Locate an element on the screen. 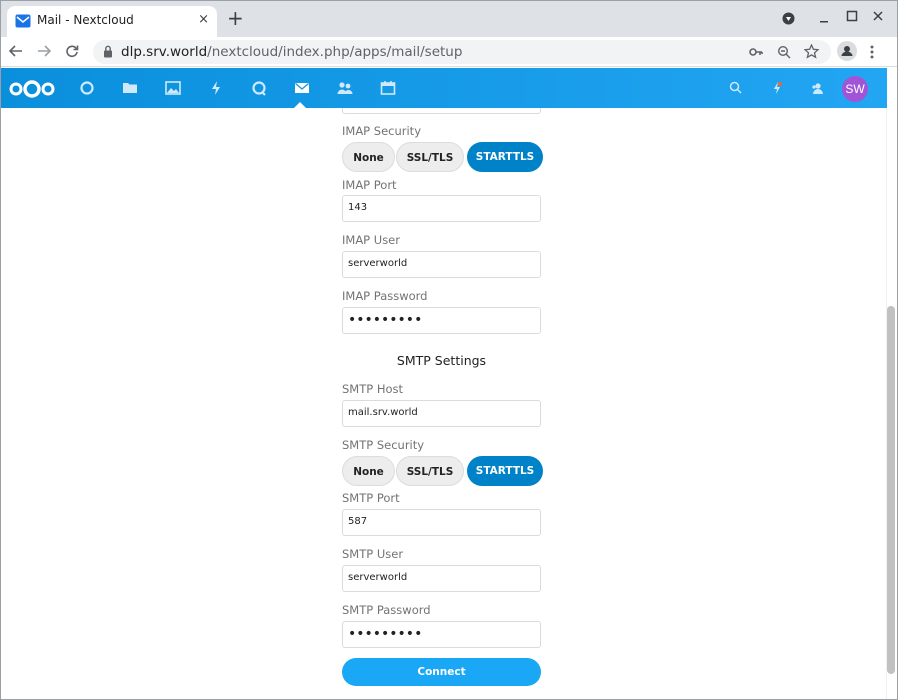 The width and height of the screenshot is (898, 700). imap-security-none-button: None is located at coordinates (368, 157).